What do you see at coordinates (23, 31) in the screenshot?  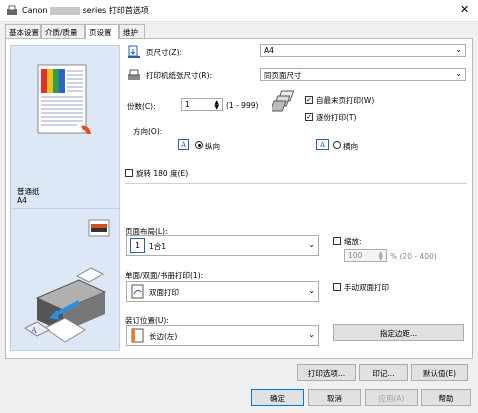 I see `tab-basic-settings: 基本设置` at bounding box center [23, 31].